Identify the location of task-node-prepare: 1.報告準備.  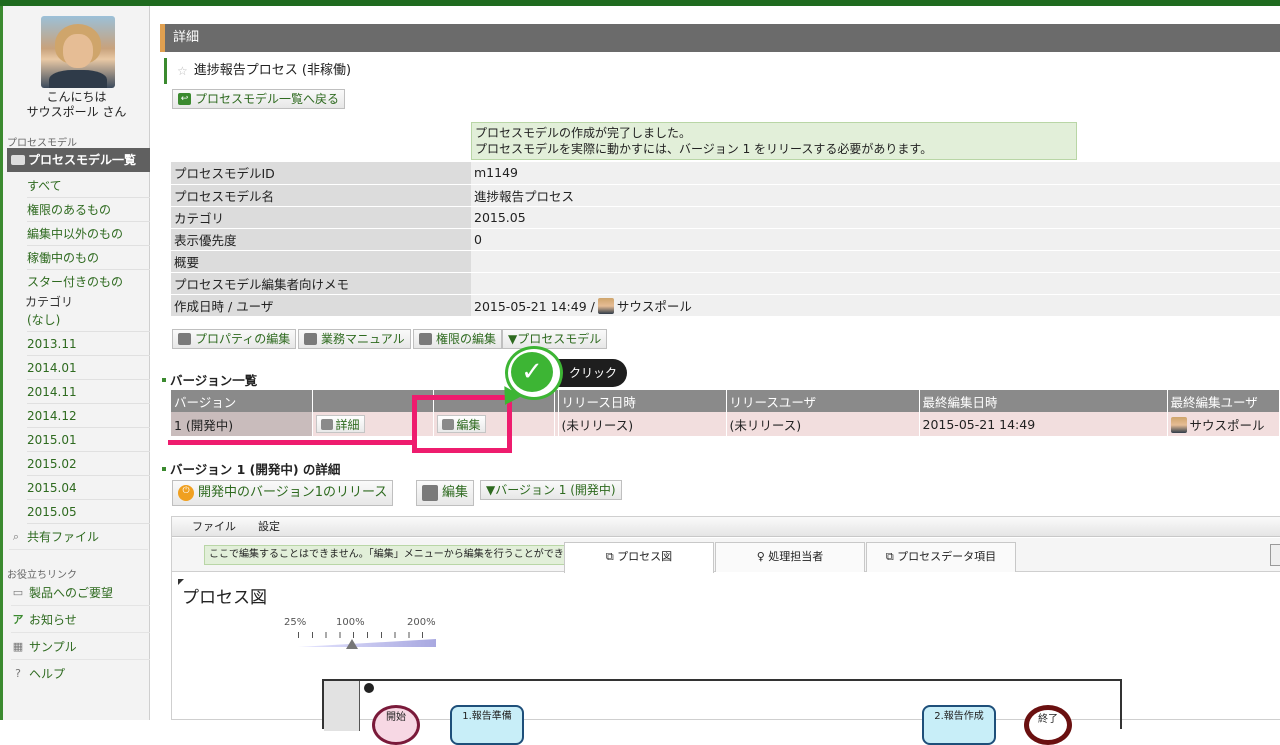
(487, 725).